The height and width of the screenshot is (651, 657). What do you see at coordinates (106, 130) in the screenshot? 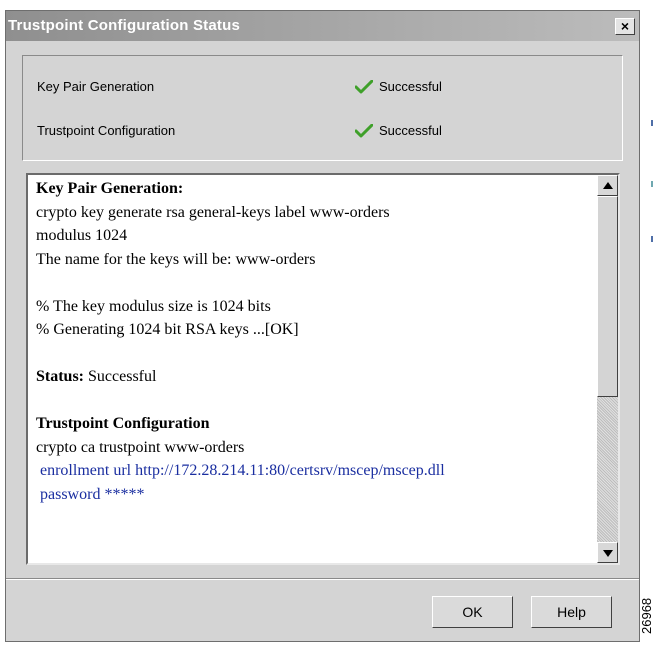
I see `status-label: Trustpoint Configuration` at bounding box center [106, 130].